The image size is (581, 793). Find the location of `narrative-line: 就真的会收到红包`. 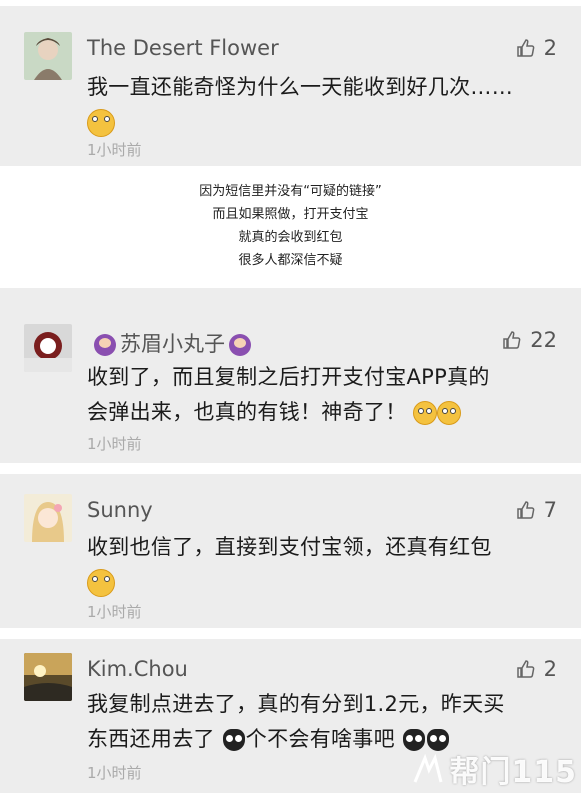

narrative-line: 就真的会收到红包 is located at coordinates (290, 237).